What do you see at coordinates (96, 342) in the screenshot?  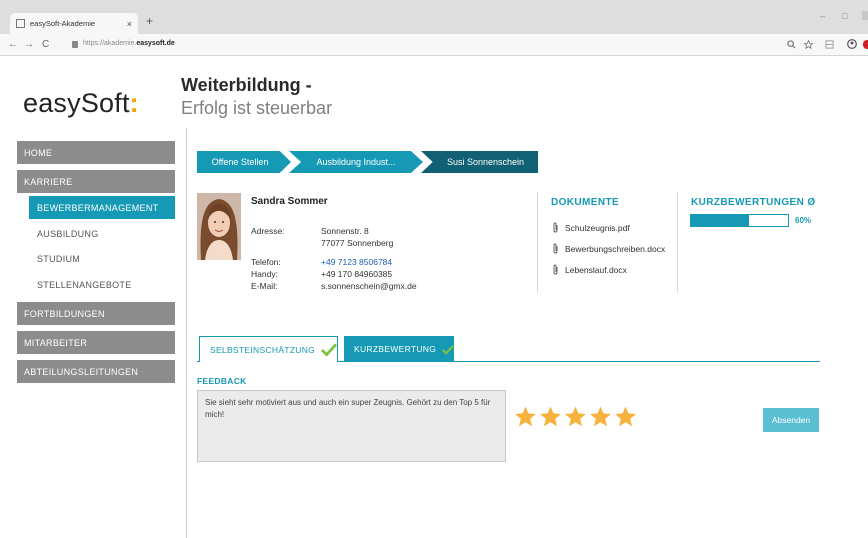 I see `sidebar-item-mitarbeiter: MITARBEITER` at bounding box center [96, 342].